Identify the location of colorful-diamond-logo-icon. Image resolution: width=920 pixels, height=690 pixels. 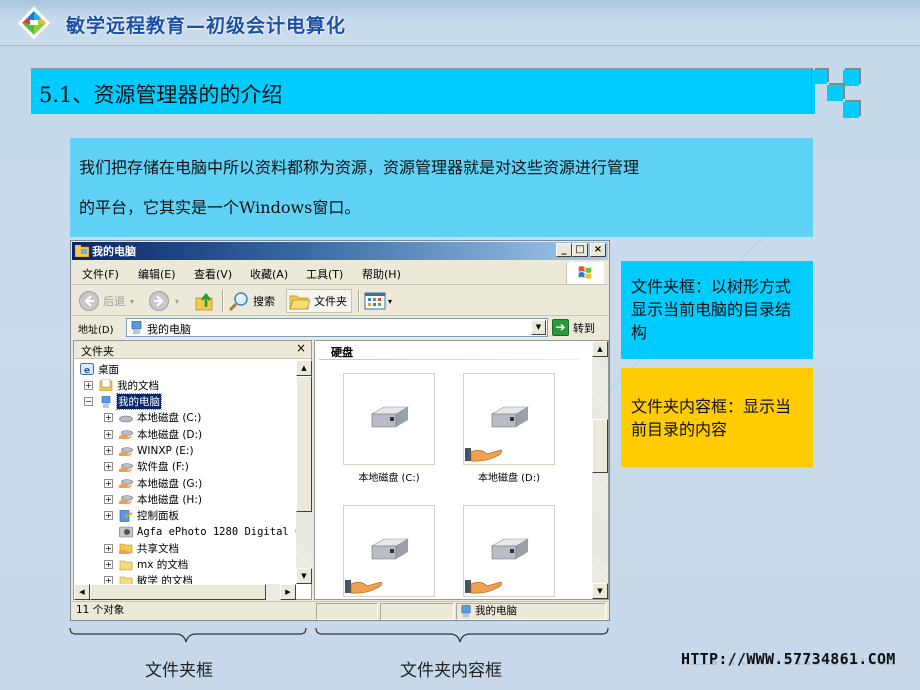
(34, 23).